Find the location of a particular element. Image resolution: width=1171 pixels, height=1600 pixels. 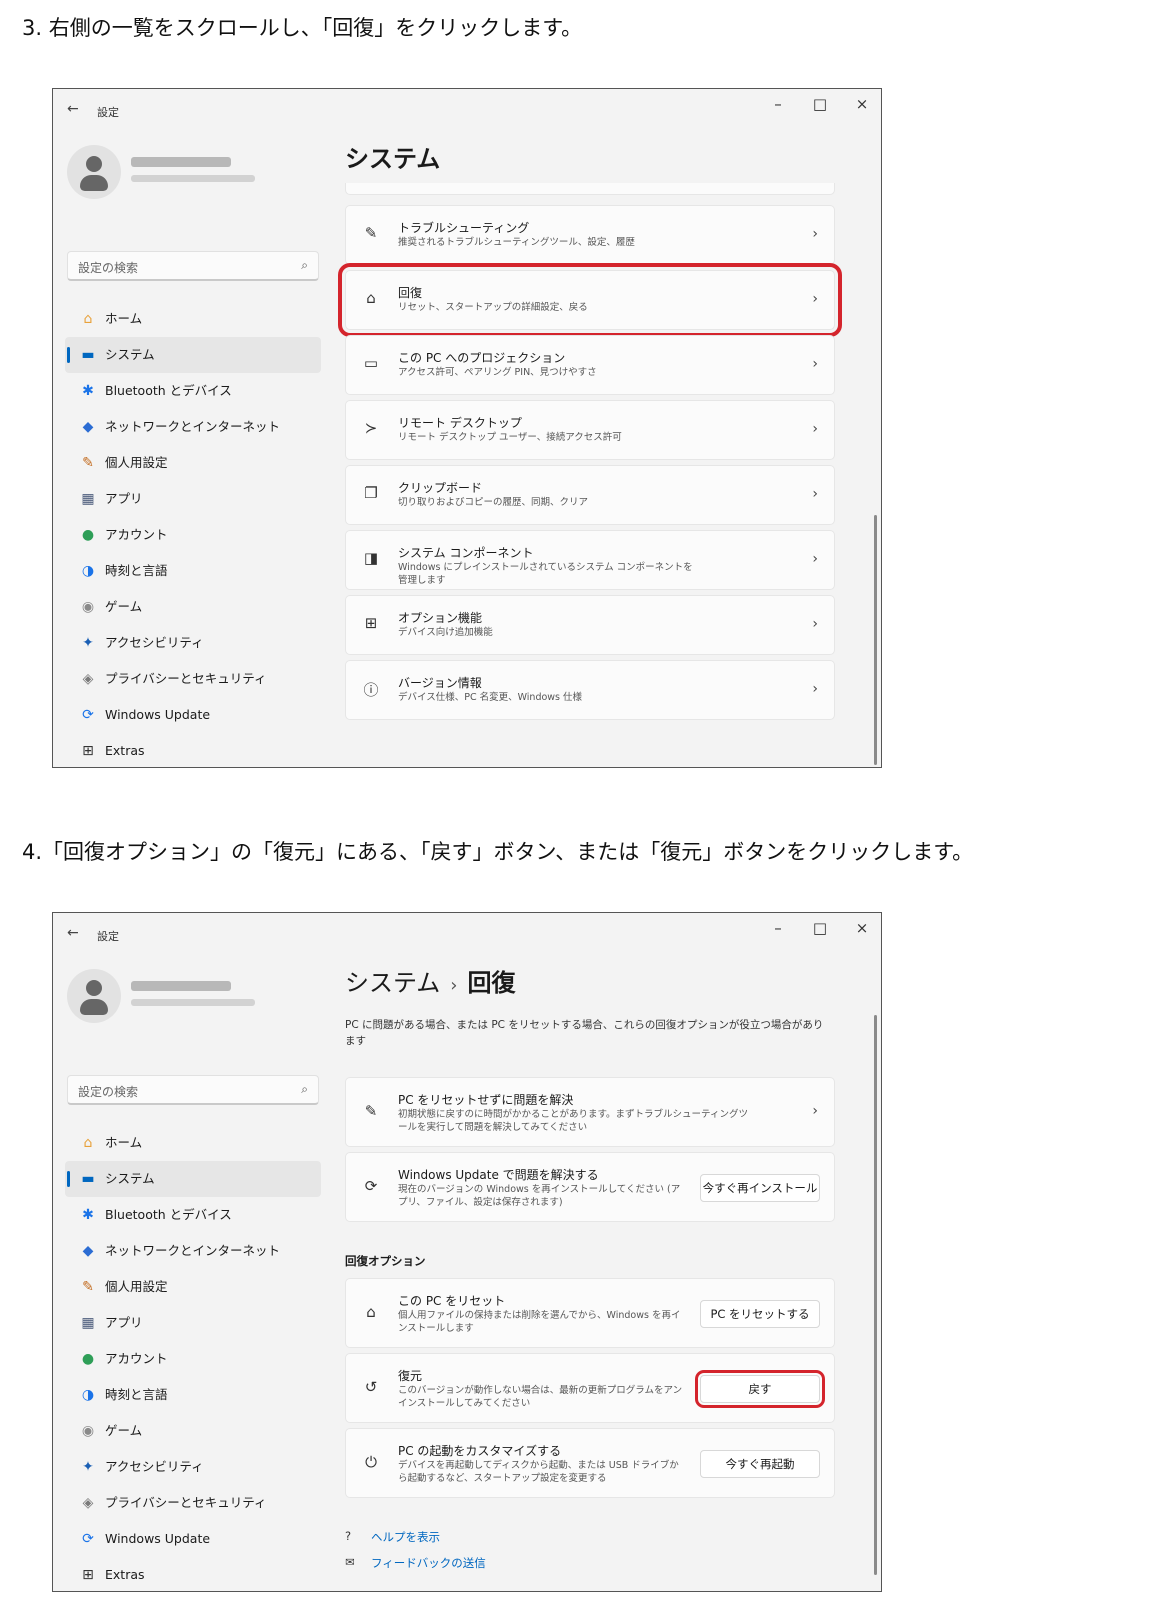

sync-icon: ⟳ is located at coordinates (371, 1186).